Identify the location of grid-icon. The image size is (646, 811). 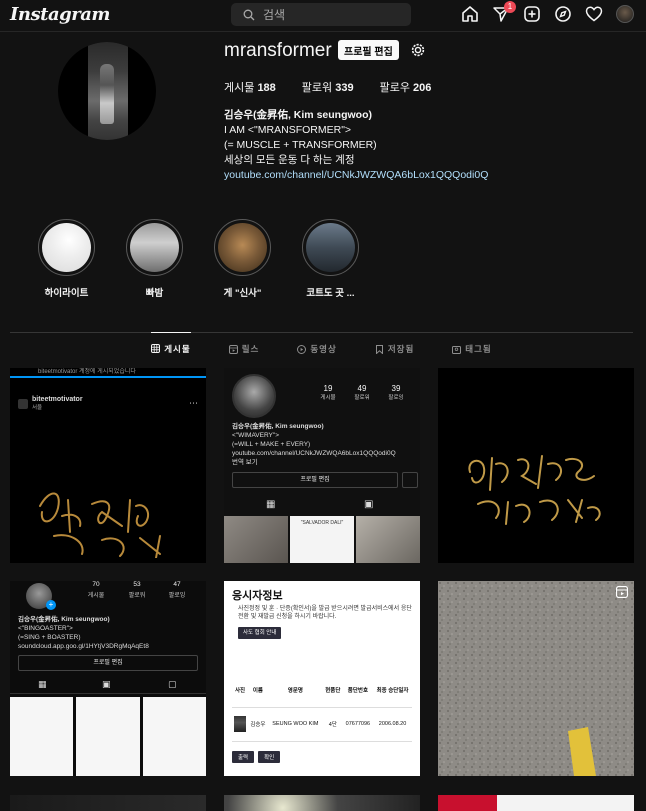
(156, 348).